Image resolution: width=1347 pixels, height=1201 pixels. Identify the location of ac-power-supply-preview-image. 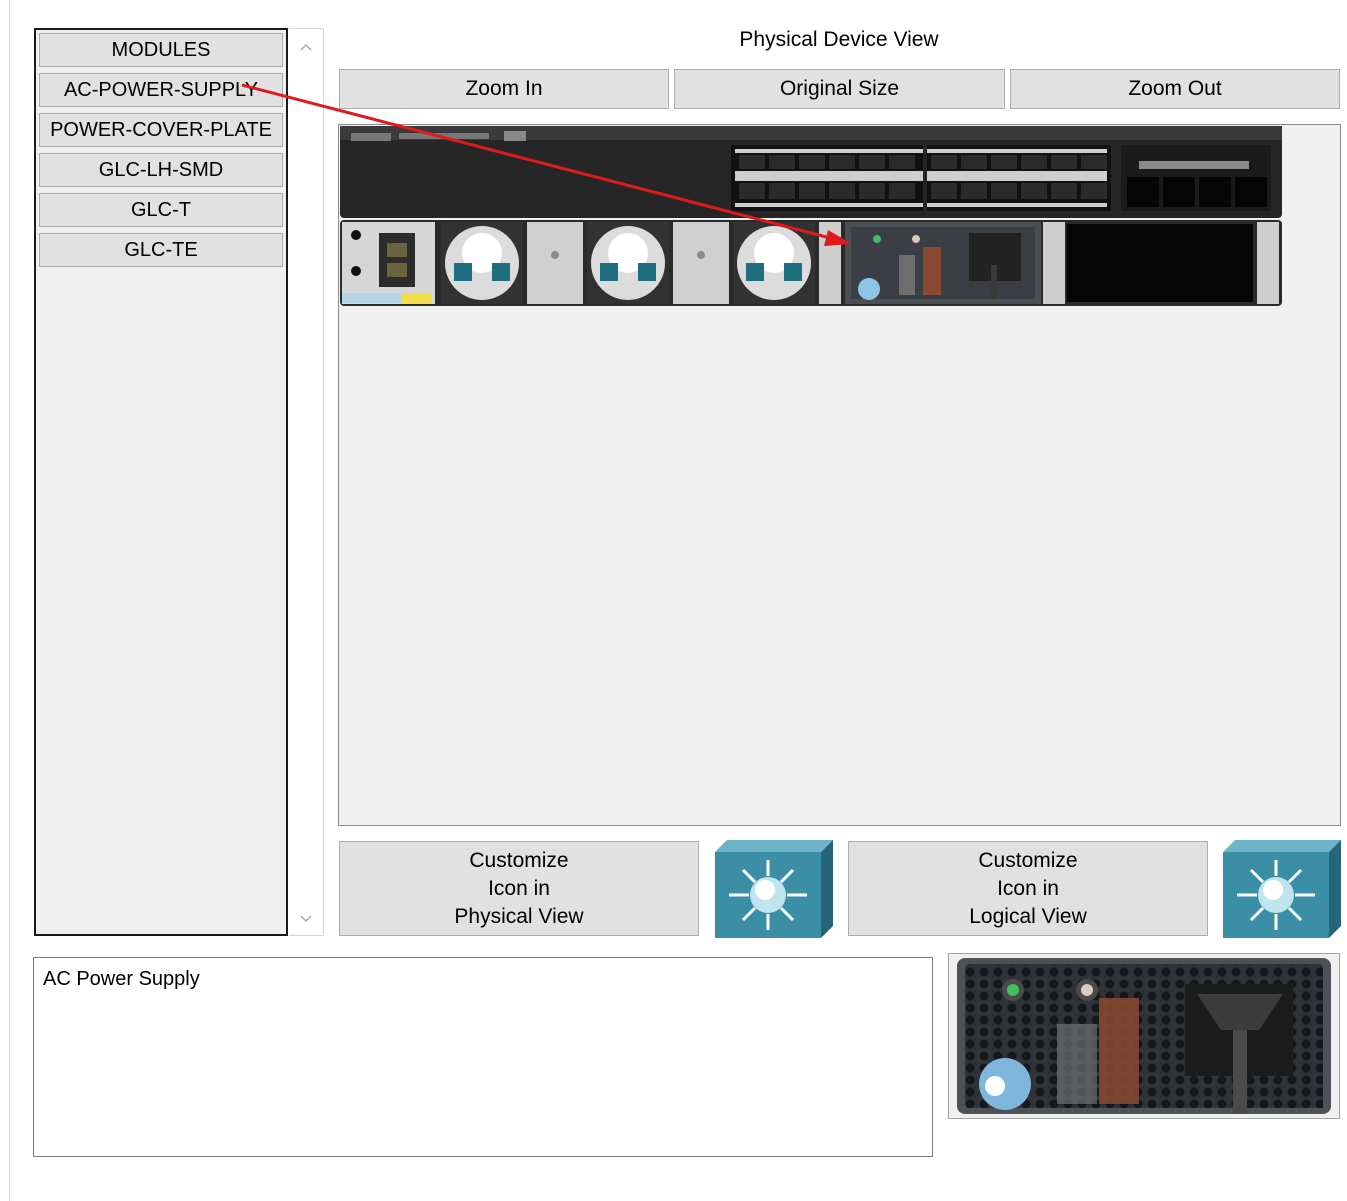
(1144, 1036).